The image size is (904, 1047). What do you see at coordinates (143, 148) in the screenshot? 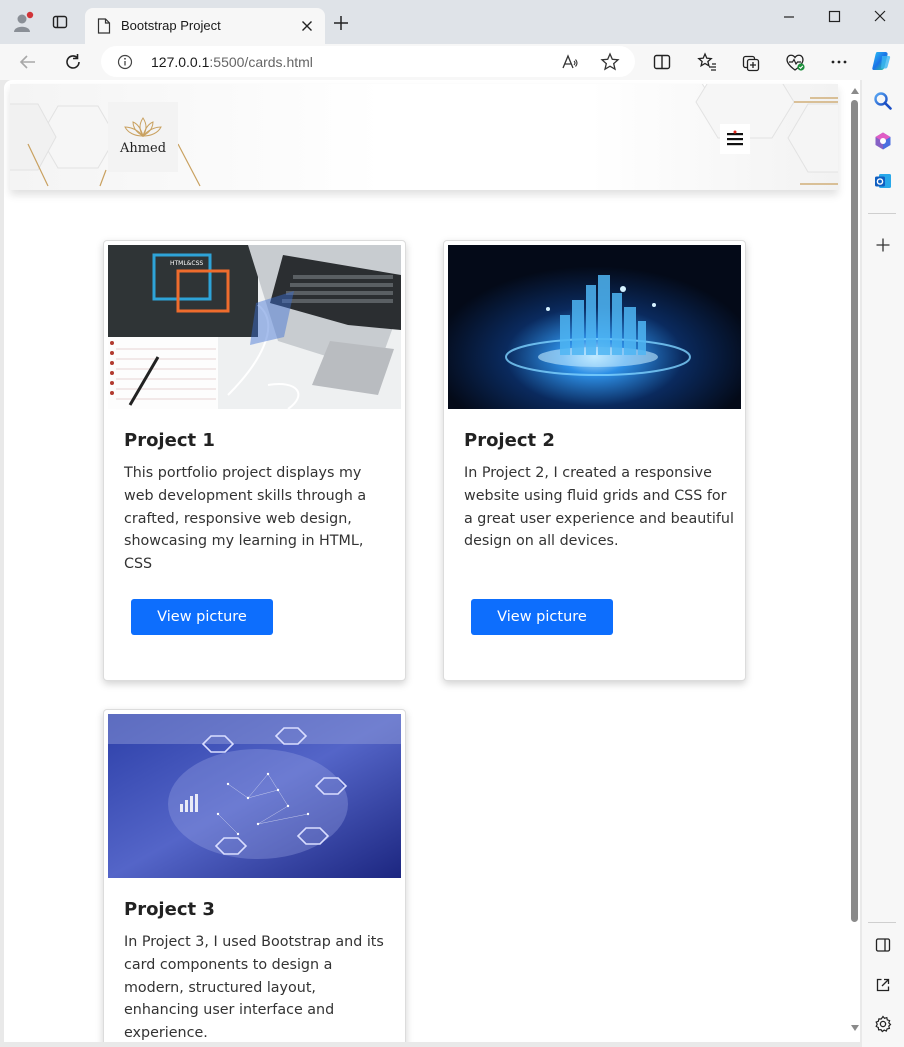
I see `logo-text: Ahmed` at bounding box center [143, 148].